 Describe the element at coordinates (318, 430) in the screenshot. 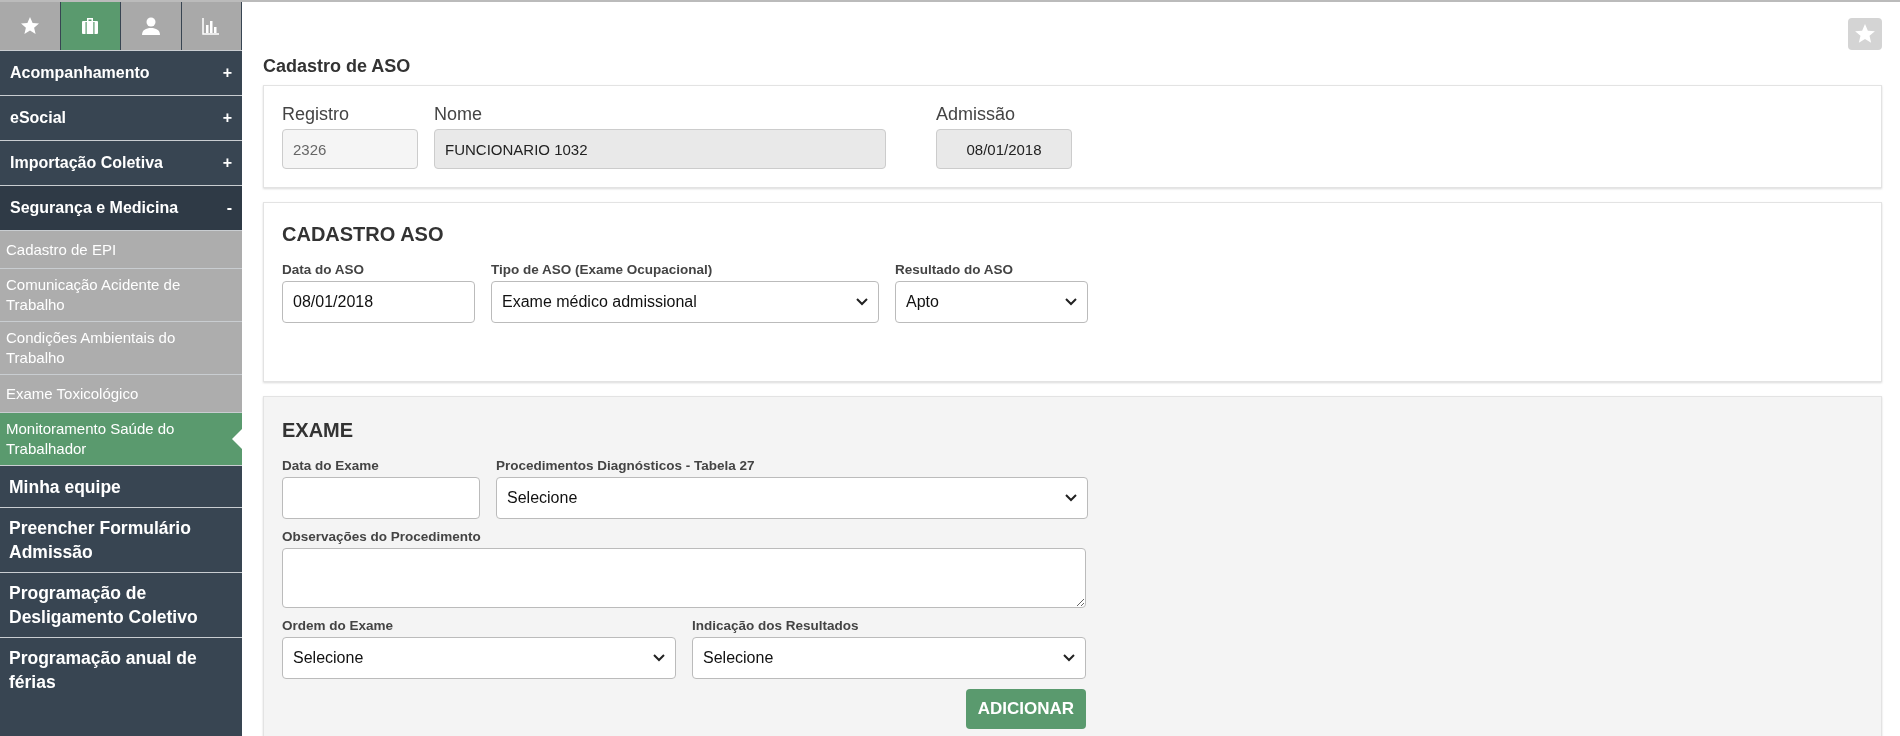

I see `section-title: EXAME` at that location.